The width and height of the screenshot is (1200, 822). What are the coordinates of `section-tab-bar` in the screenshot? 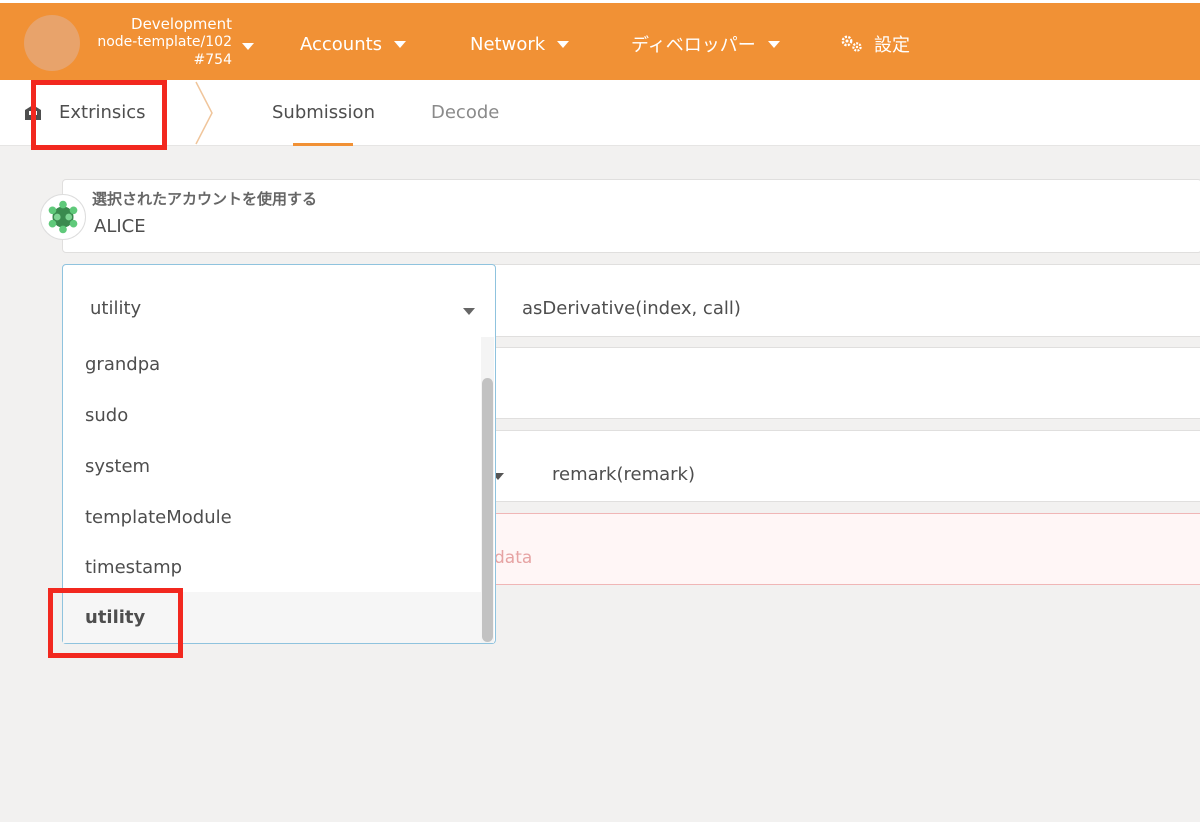 It's located at (600, 113).